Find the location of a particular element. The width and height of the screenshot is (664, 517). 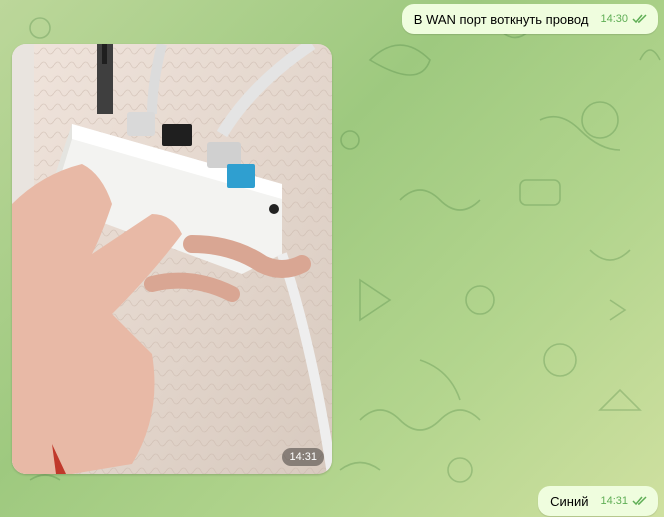

message-text: Синий is located at coordinates (569, 501).